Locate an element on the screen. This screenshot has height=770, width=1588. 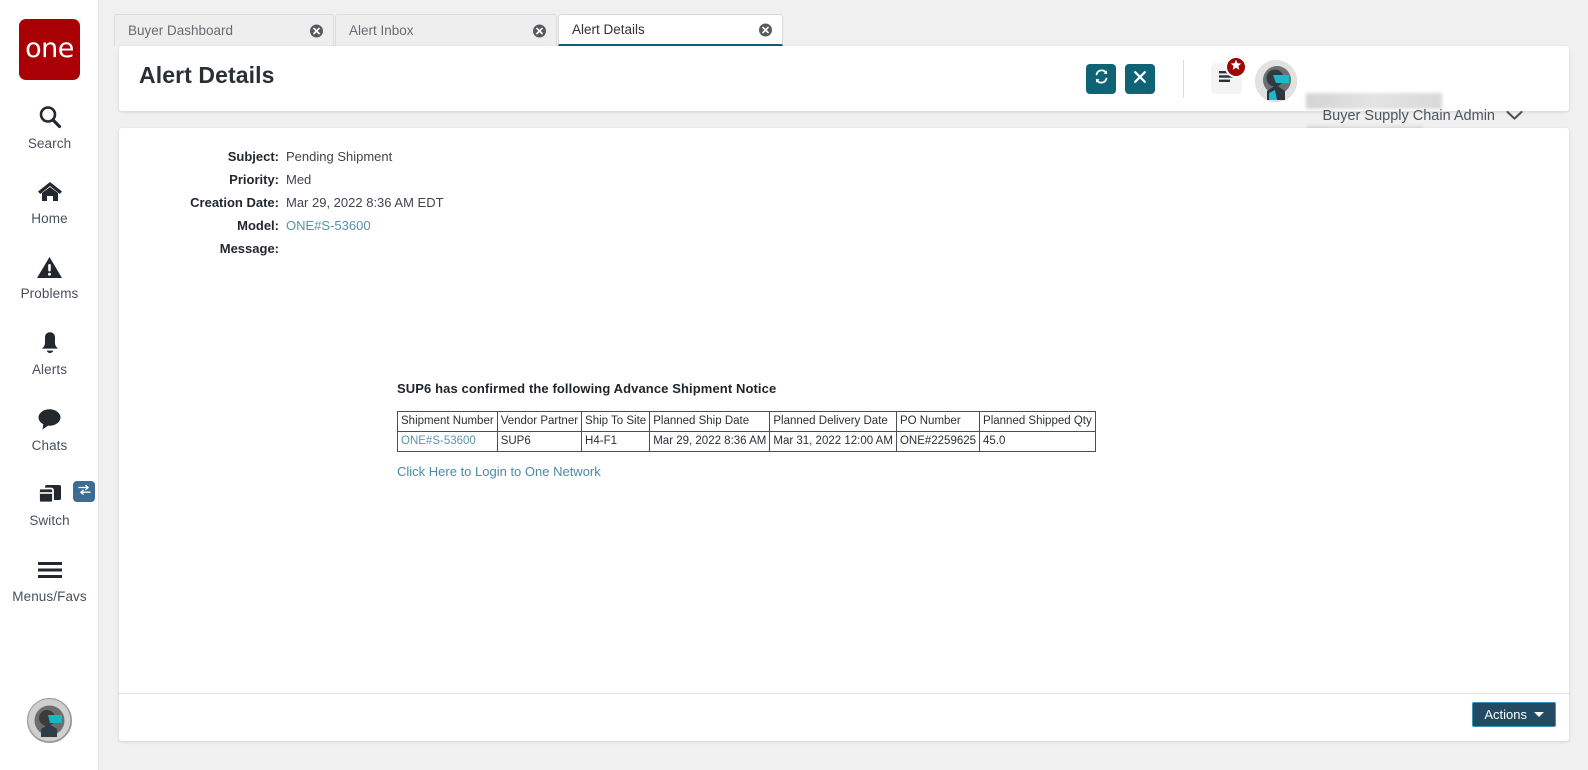
sidebar-avatar is located at coordinates (49, 720).